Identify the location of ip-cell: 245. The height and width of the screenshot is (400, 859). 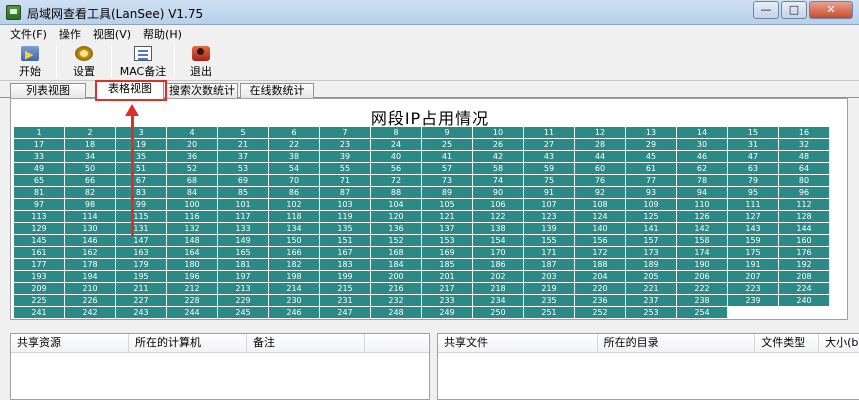
(243, 312).